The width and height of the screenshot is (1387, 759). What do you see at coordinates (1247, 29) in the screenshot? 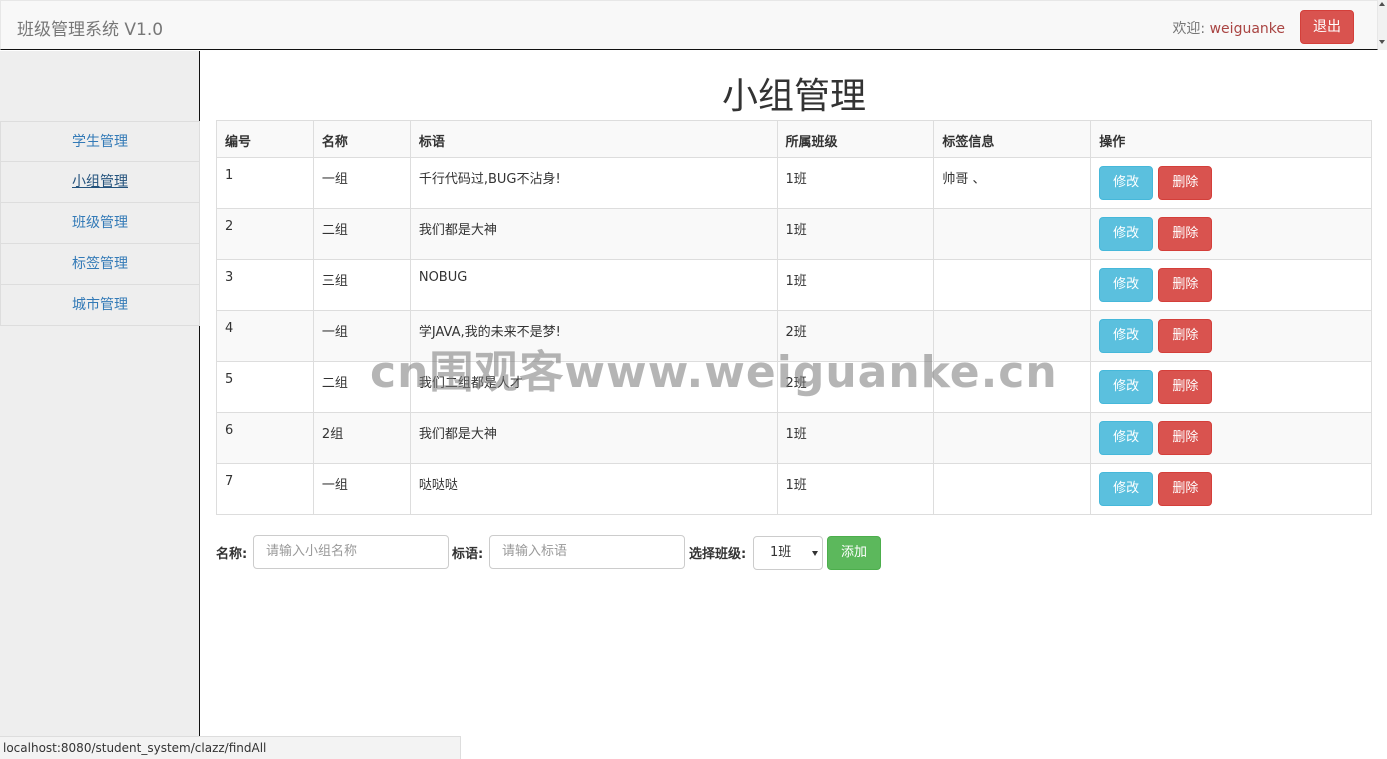
I see `username: weiguanke` at bounding box center [1247, 29].